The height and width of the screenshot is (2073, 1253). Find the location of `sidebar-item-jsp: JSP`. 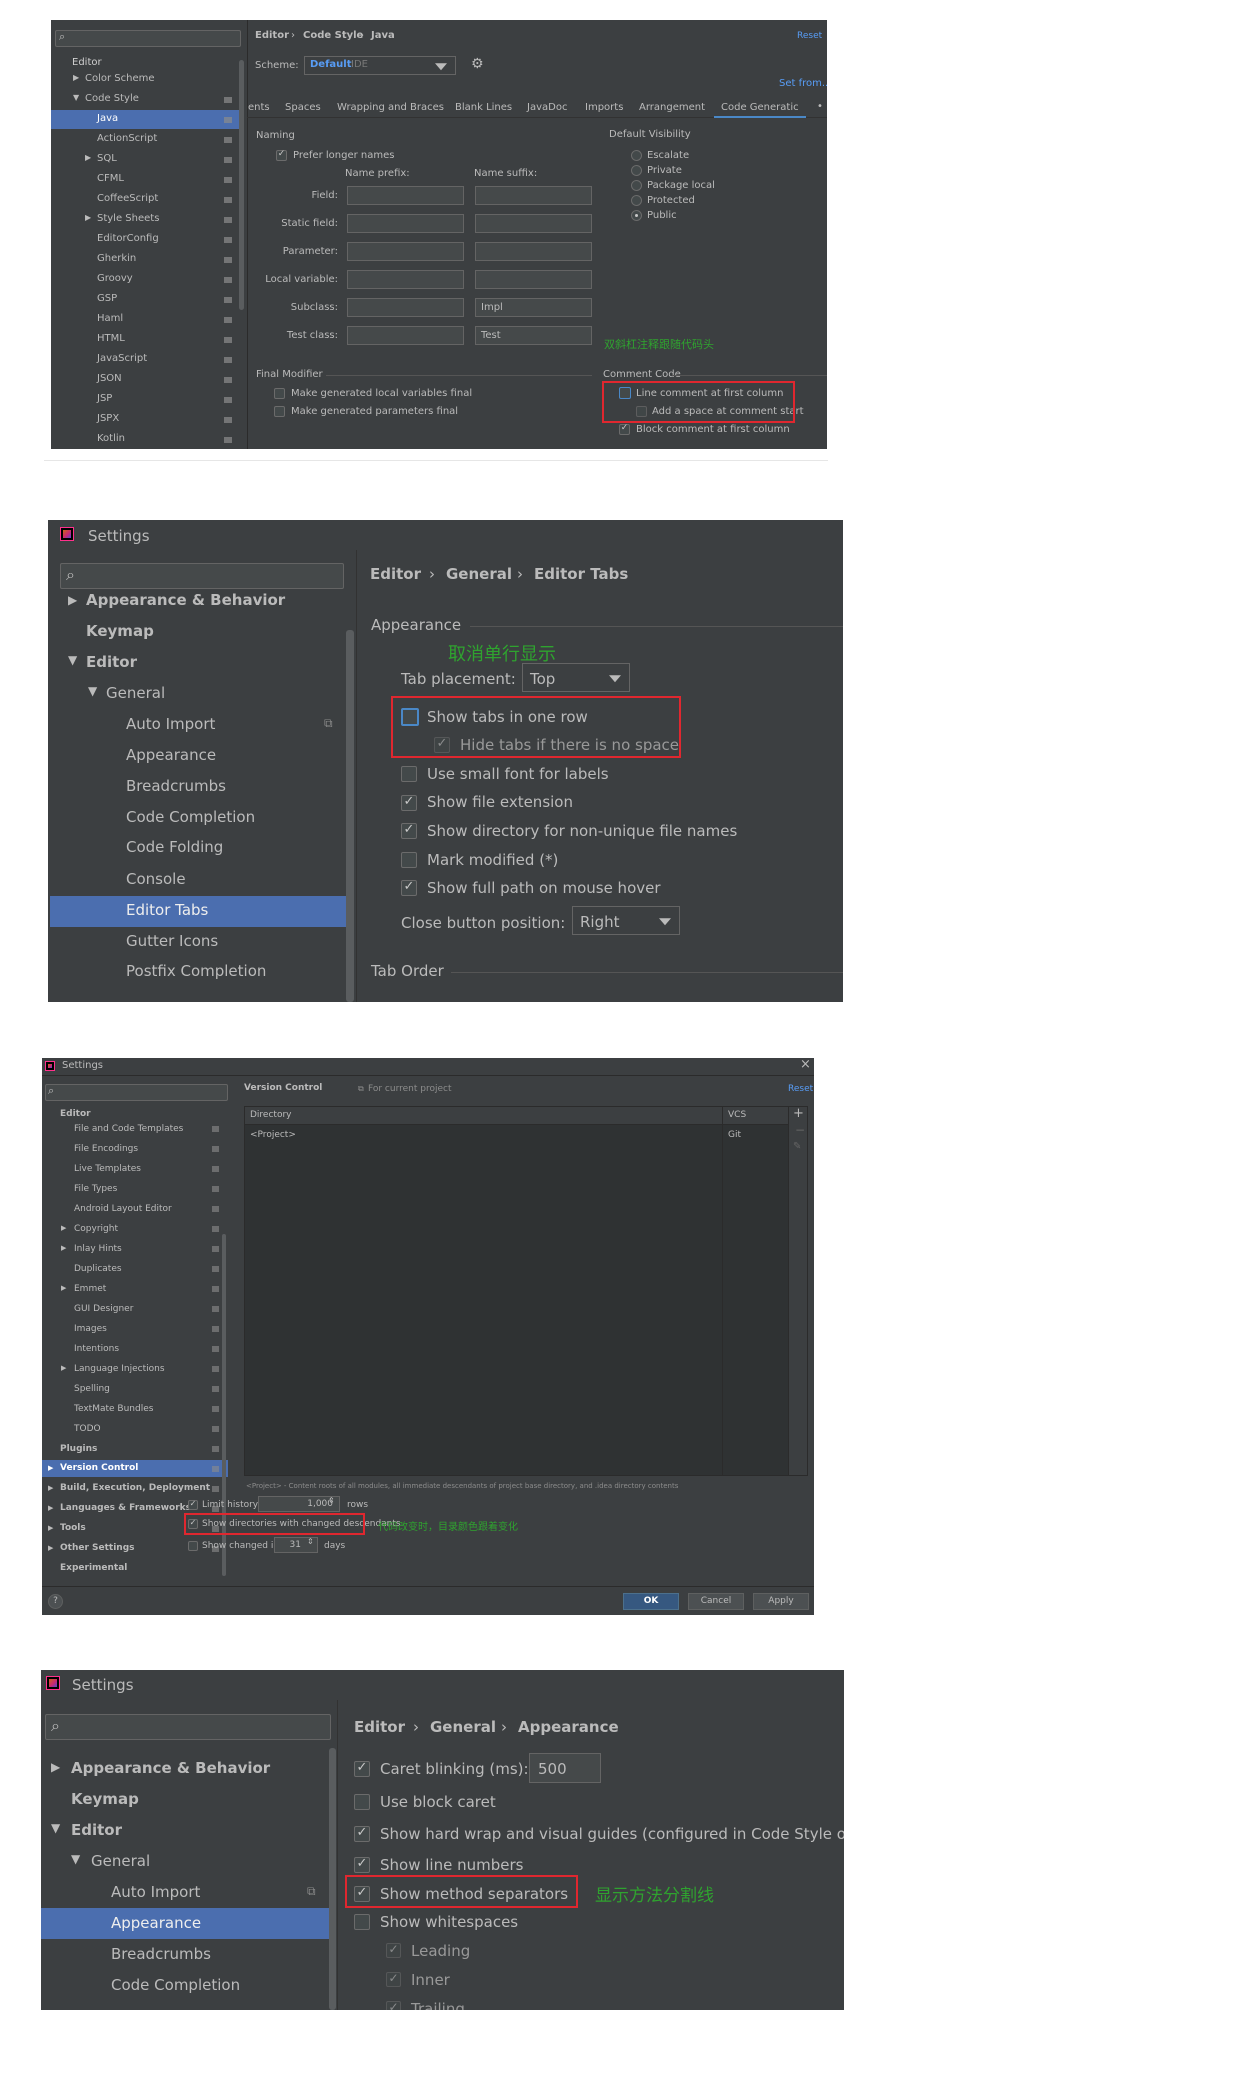

sidebar-item-jsp: JSP is located at coordinates (104, 398).